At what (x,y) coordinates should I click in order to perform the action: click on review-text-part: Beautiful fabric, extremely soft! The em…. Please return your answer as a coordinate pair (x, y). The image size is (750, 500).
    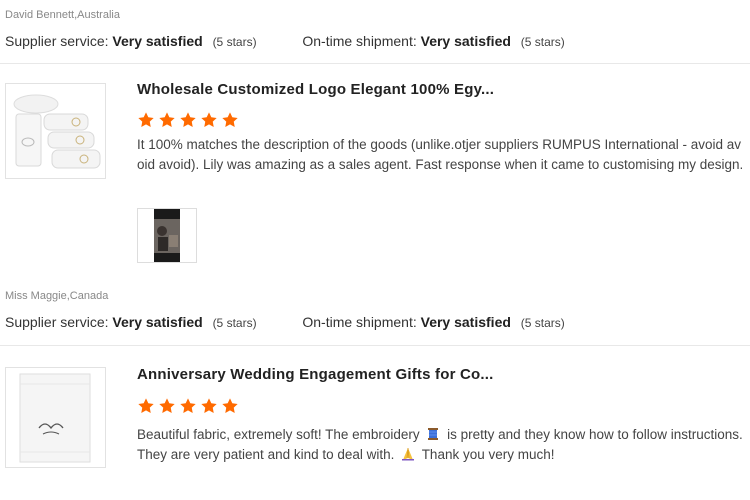
    Looking at the image, I should click on (278, 434).